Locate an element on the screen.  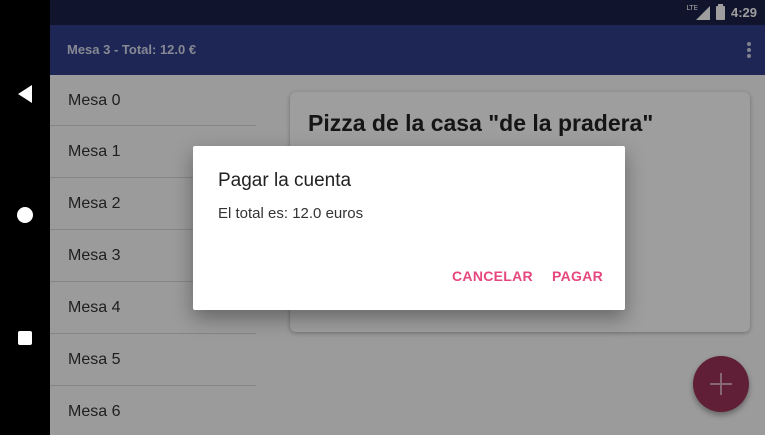
recents-icon is located at coordinates (25, 338).